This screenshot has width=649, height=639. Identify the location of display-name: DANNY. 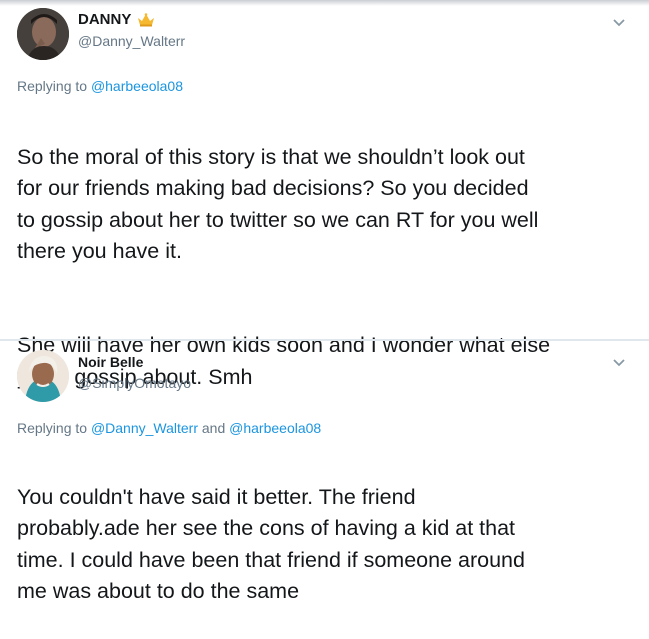
(104, 19).